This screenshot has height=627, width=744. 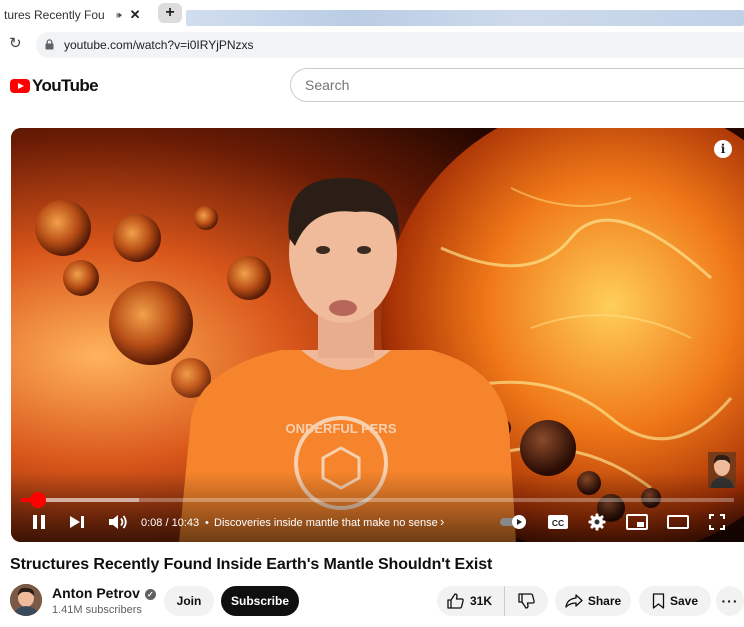 I want to click on volume-icon, so click(x=118, y=522).